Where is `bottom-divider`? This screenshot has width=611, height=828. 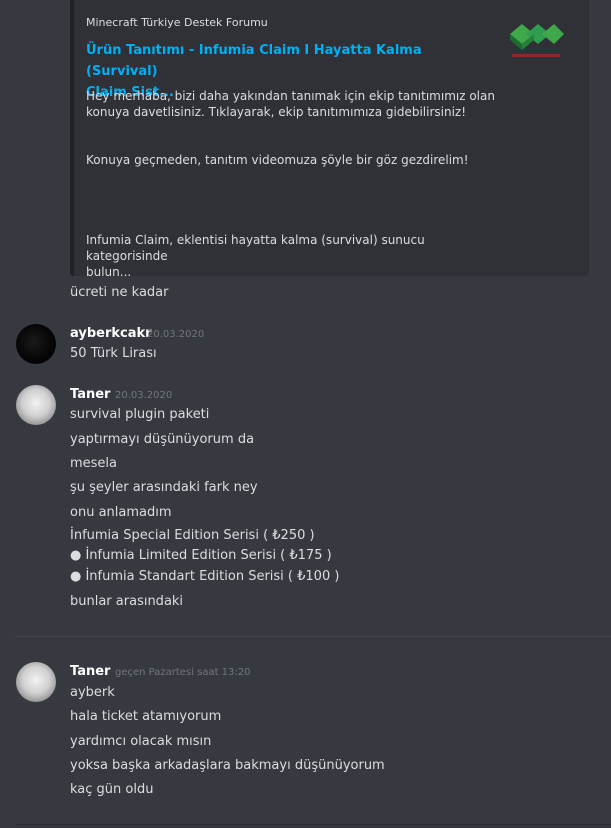
bottom-divider is located at coordinates (313, 824).